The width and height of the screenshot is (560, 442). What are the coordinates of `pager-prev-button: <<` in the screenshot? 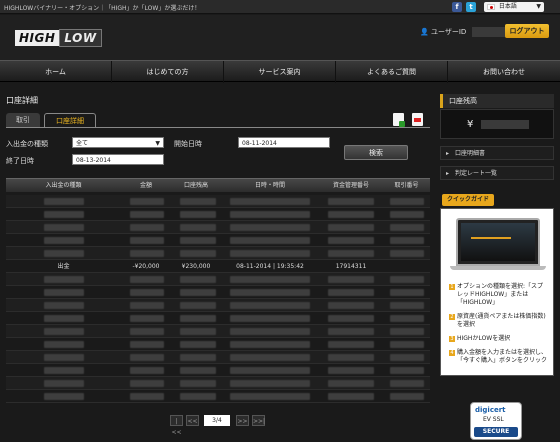 It's located at (192, 420).